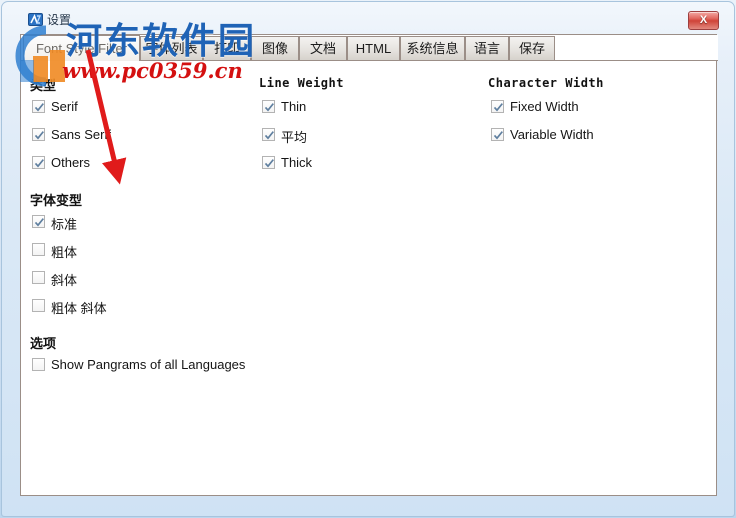 The height and width of the screenshot is (518, 736). I want to click on checkbox-label: 粗体 斜体, so click(79, 308).